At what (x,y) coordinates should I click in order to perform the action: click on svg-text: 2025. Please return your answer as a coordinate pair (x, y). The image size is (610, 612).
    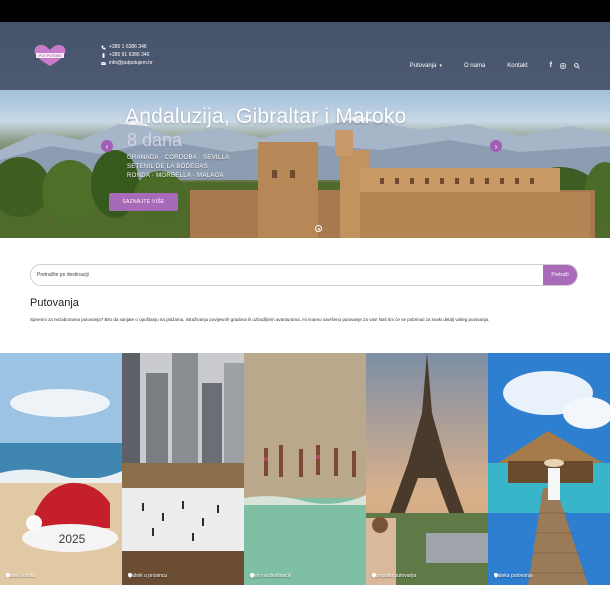
    Looking at the image, I should click on (72, 539).